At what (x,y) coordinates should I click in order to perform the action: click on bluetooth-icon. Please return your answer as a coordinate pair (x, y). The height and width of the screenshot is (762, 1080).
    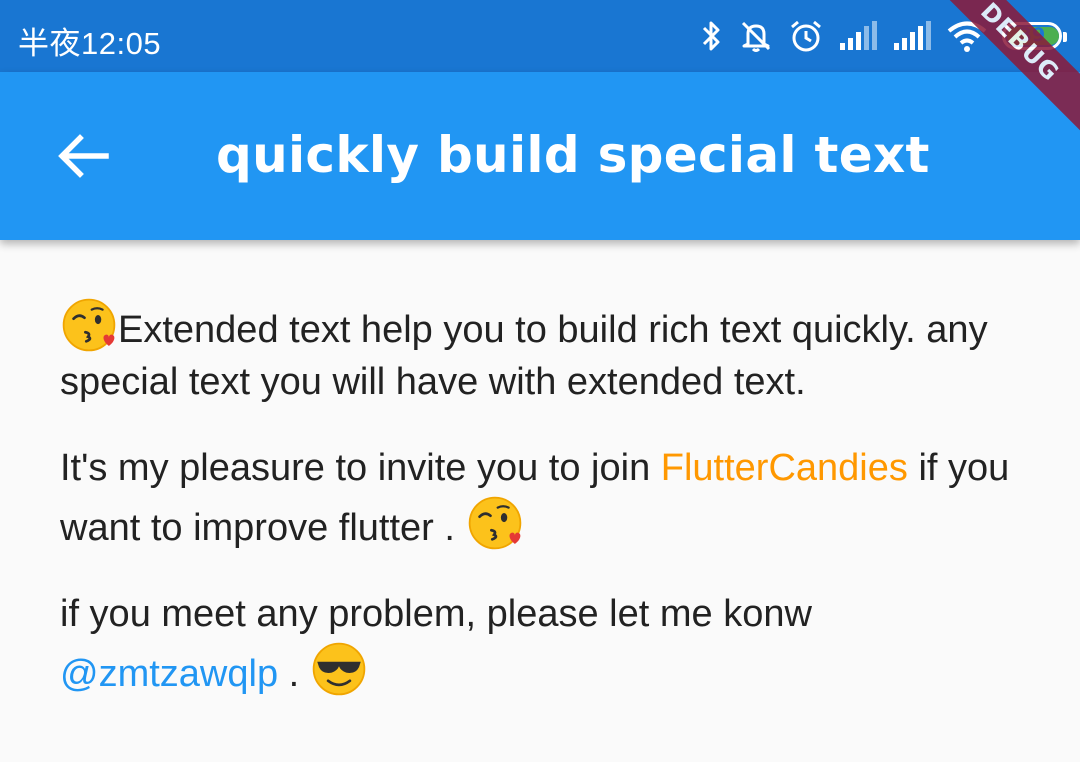
    Looking at the image, I should click on (711, 36).